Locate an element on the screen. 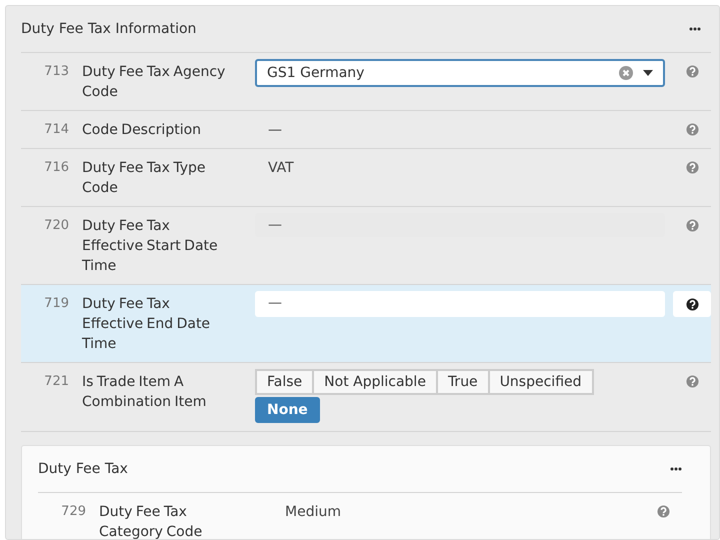 The height and width of the screenshot is (540, 720). caret-icon is located at coordinates (648, 73).